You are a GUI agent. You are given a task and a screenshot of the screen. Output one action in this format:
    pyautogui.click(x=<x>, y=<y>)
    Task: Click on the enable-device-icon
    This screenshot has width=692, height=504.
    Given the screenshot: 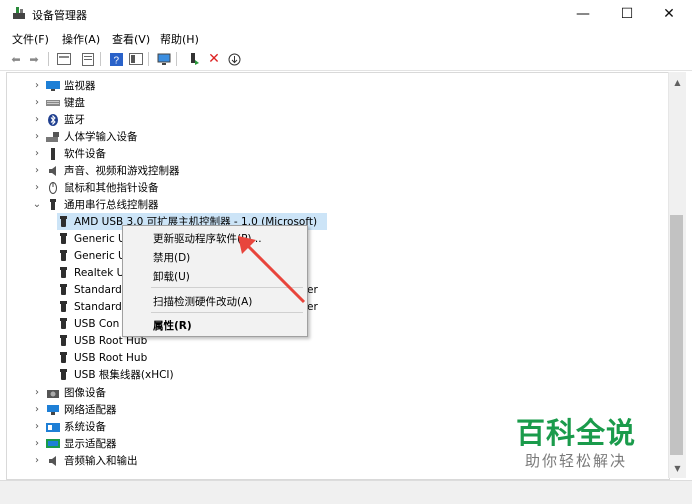 What is the action you would take?
    pyautogui.click(x=234, y=59)
    